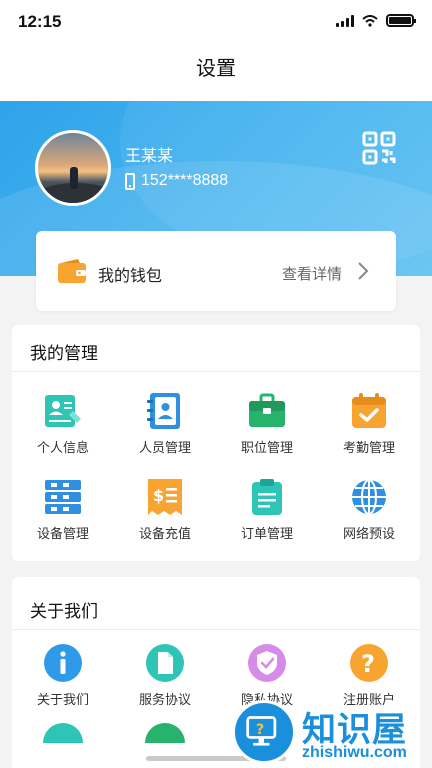 This screenshot has width=432, height=768. Describe the element at coordinates (345, 20) in the screenshot. I see `signal-icon` at that location.